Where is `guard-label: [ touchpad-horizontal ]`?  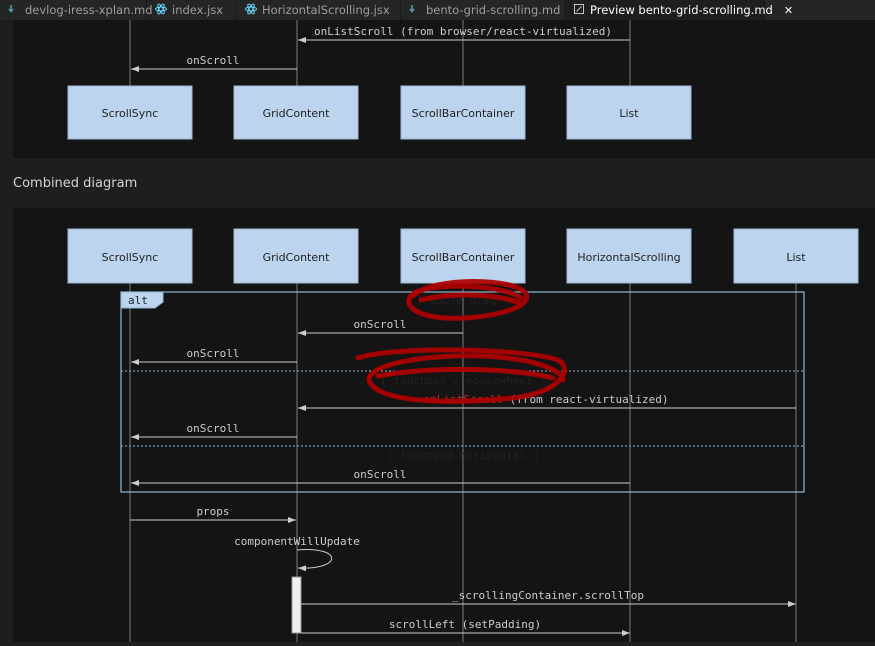 guard-label: [ touchpad-horizontal ] is located at coordinates (463, 455).